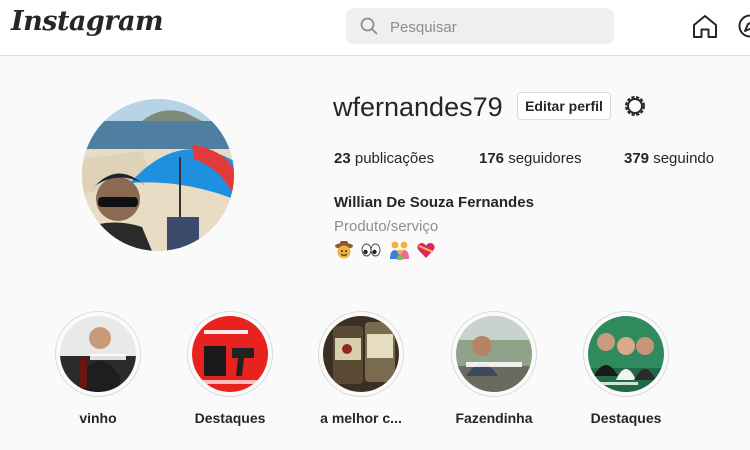  Describe the element at coordinates (684, 158) in the screenshot. I see `following-label: seguindo` at that location.